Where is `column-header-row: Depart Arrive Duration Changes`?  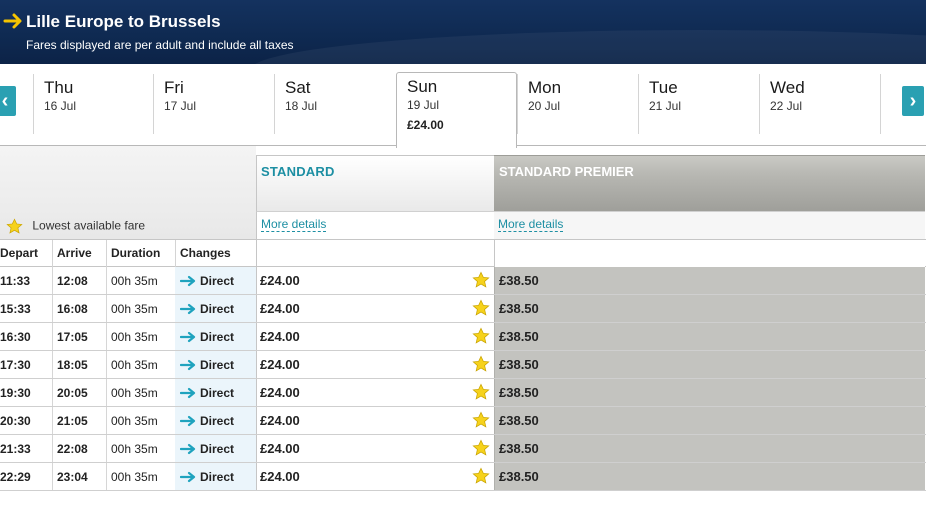
column-header-row: Depart Arrive Duration Changes is located at coordinates (463, 253).